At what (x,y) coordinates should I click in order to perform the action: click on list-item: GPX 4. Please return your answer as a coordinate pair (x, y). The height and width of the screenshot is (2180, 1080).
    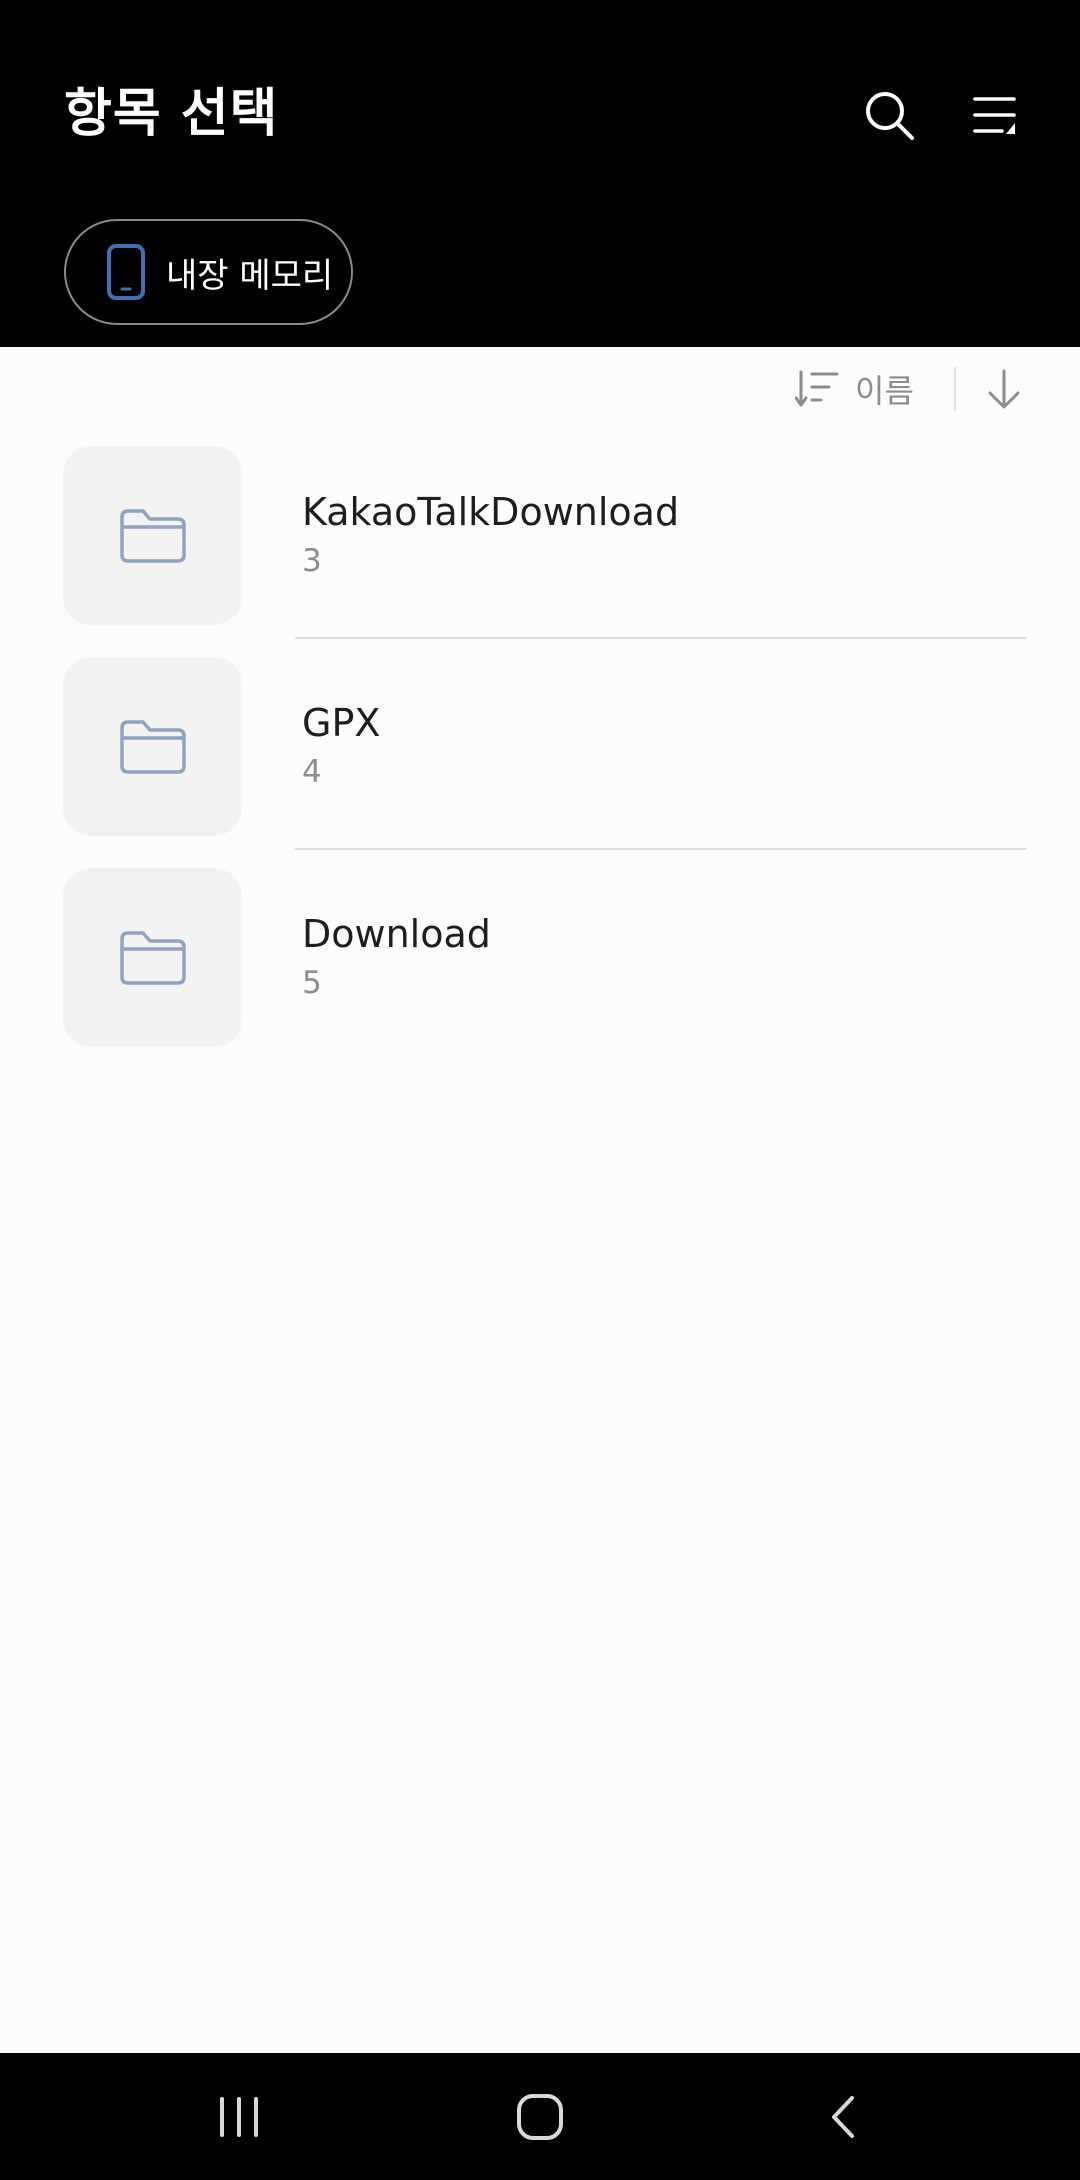
    Looking at the image, I should click on (540, 757).